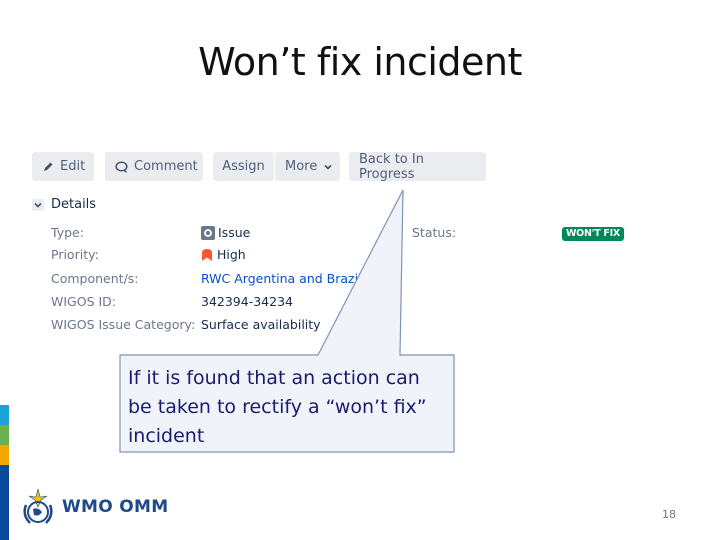 The width and height of the screenshot is (720, 540). Describe the element at coordinates (115, 507) in the screenshot. I see `wmo-logo-text: WMO OMM` at that location.